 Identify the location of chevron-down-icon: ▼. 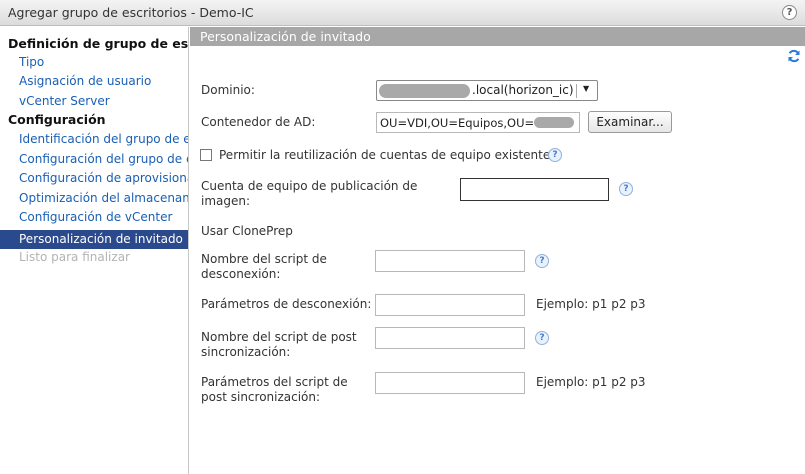
(586, 88).